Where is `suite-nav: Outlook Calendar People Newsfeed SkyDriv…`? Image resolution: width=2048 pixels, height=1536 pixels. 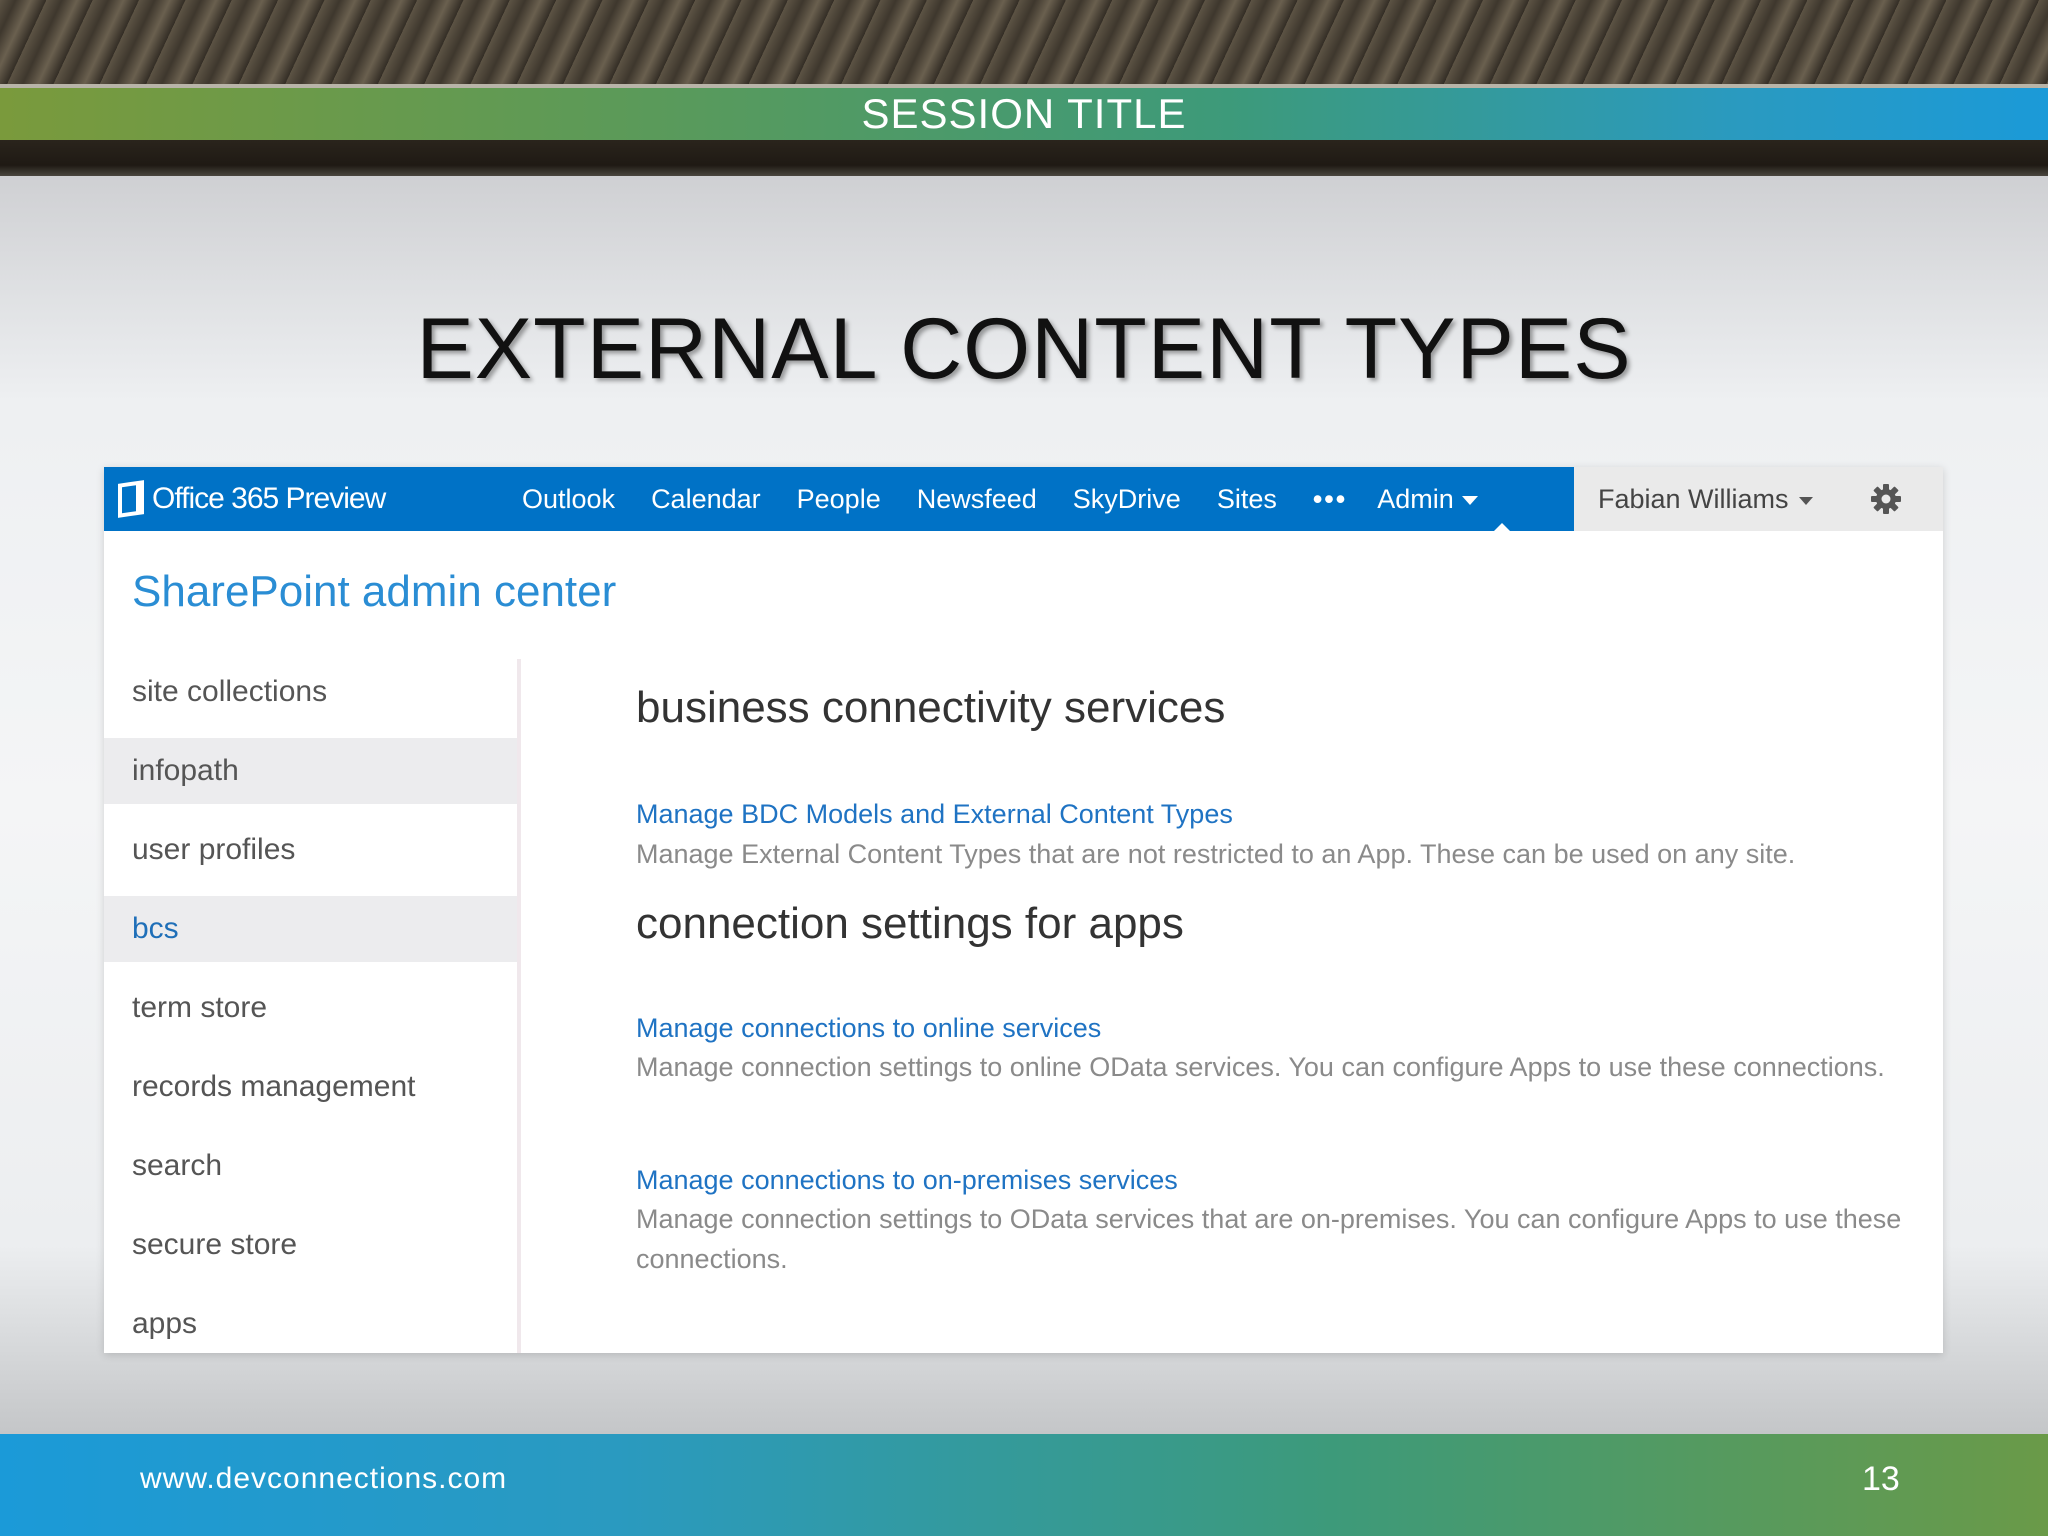
suite-nav: Outlook Calendar People Newsfeed SkyDriv… is located at coordinates (1018, 499).